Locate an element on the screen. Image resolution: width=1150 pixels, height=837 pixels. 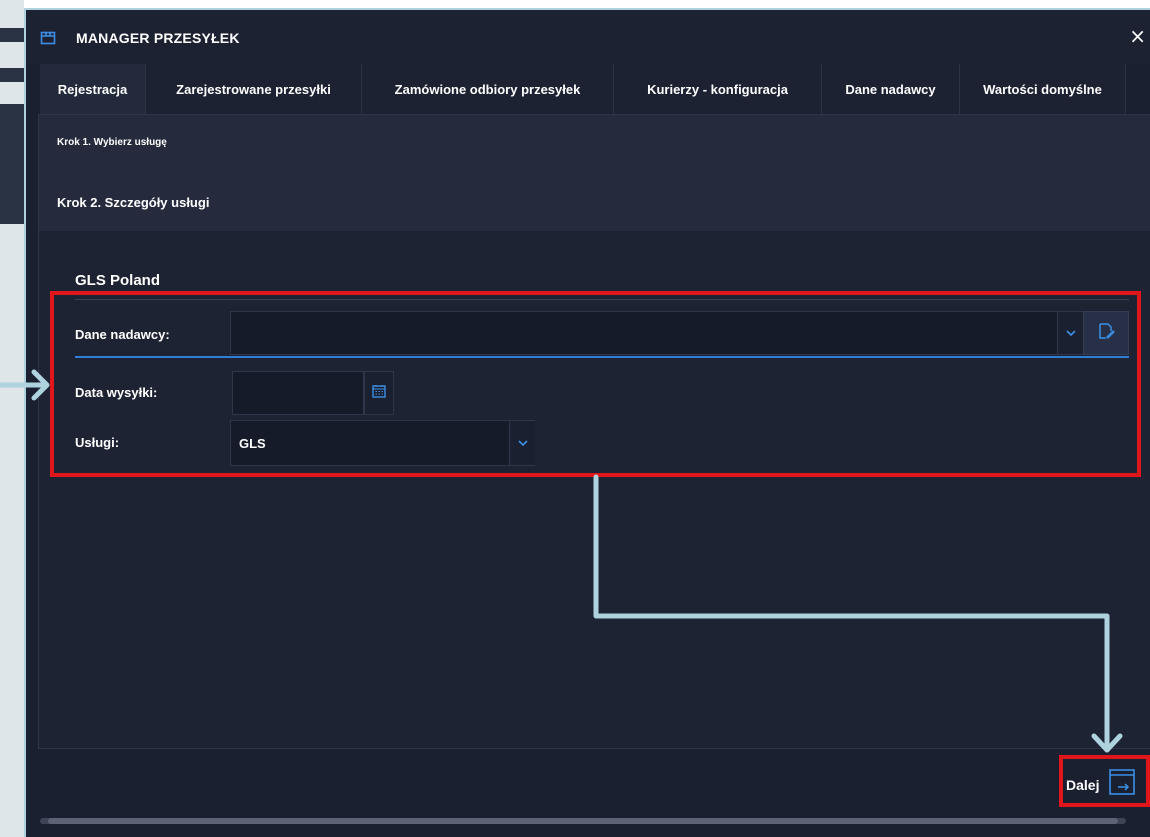
carrier-title: GLS Poland is located at coordinates (118, 280).